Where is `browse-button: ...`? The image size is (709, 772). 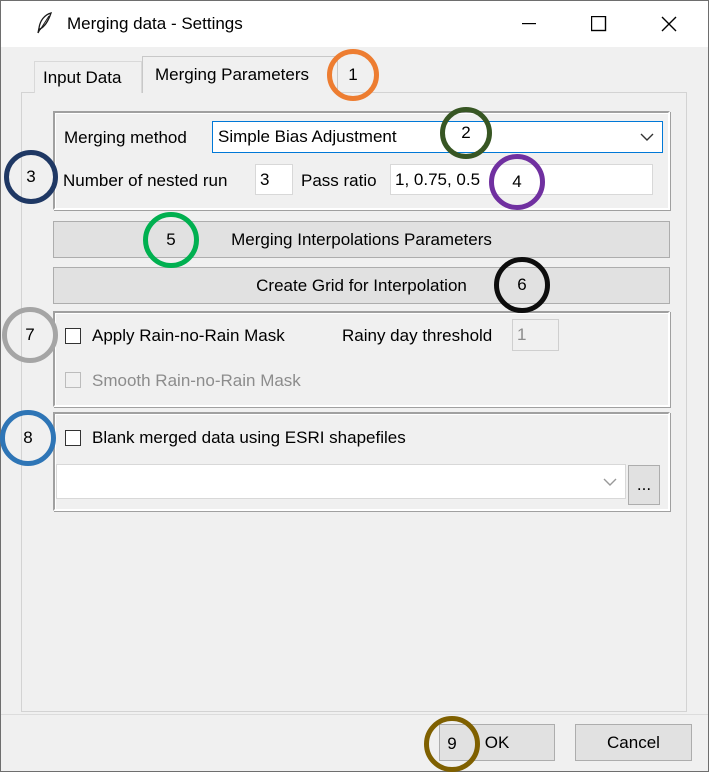 browse-button: ... is located at coordinates (644, 485).